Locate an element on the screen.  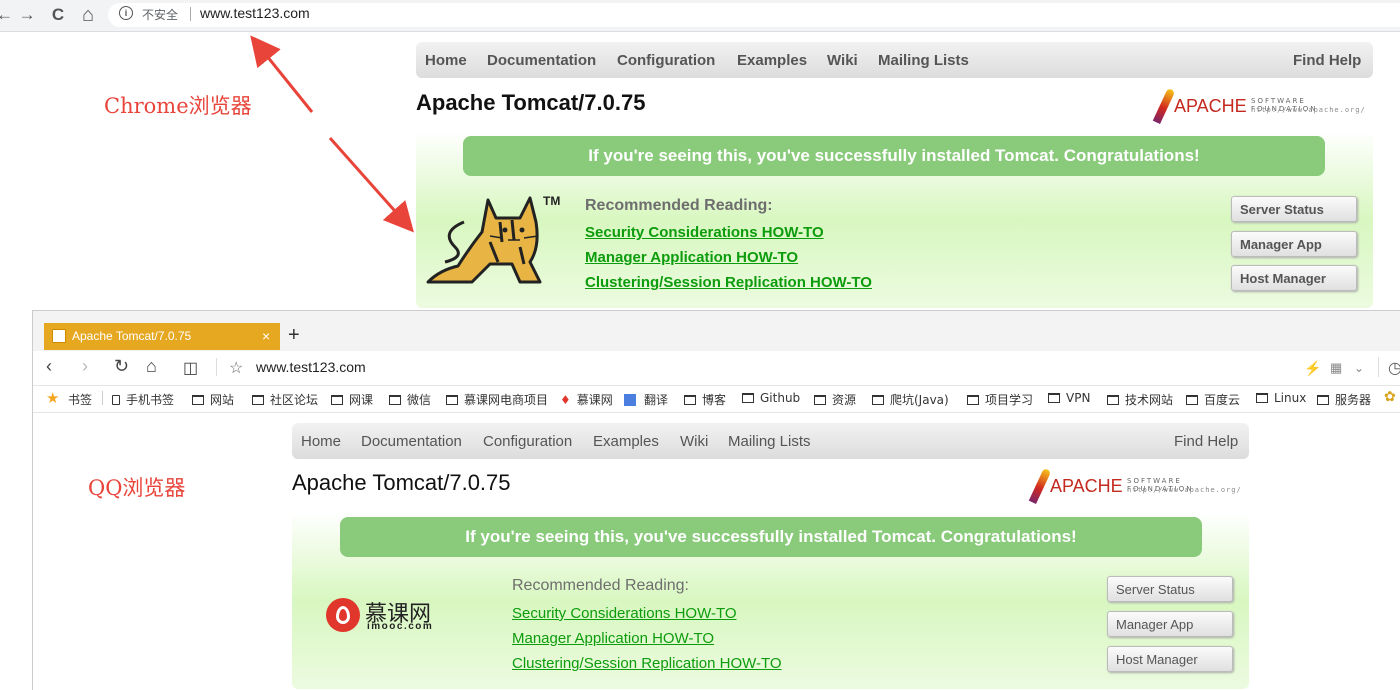
bookmark-folder: 网课 is located at coordinates (352, 399).